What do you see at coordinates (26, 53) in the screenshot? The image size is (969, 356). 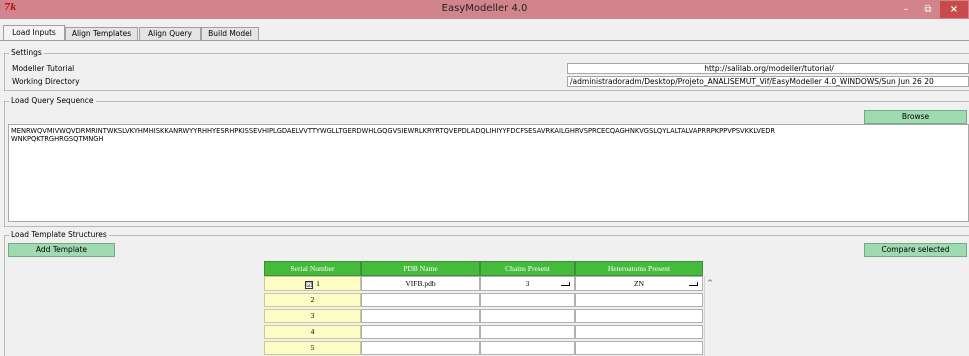 I see `settings-title: Settings` at bounding box center [26, 53].